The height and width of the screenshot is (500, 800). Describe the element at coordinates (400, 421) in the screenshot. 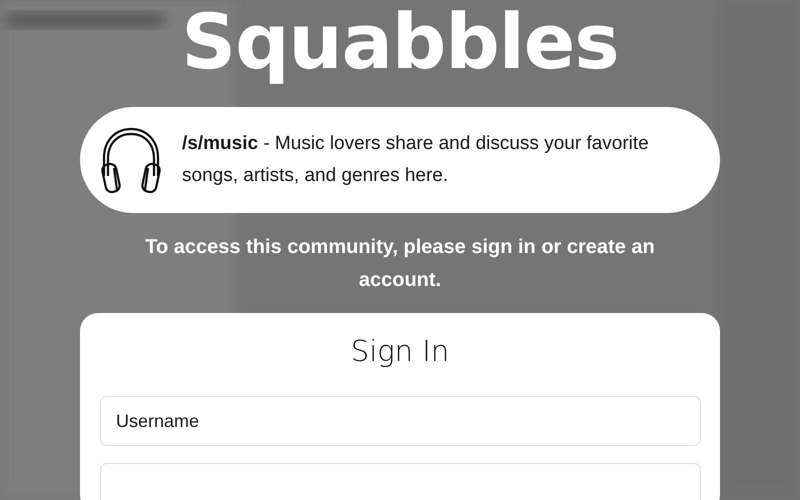

I see `username-field: Username` at that location.